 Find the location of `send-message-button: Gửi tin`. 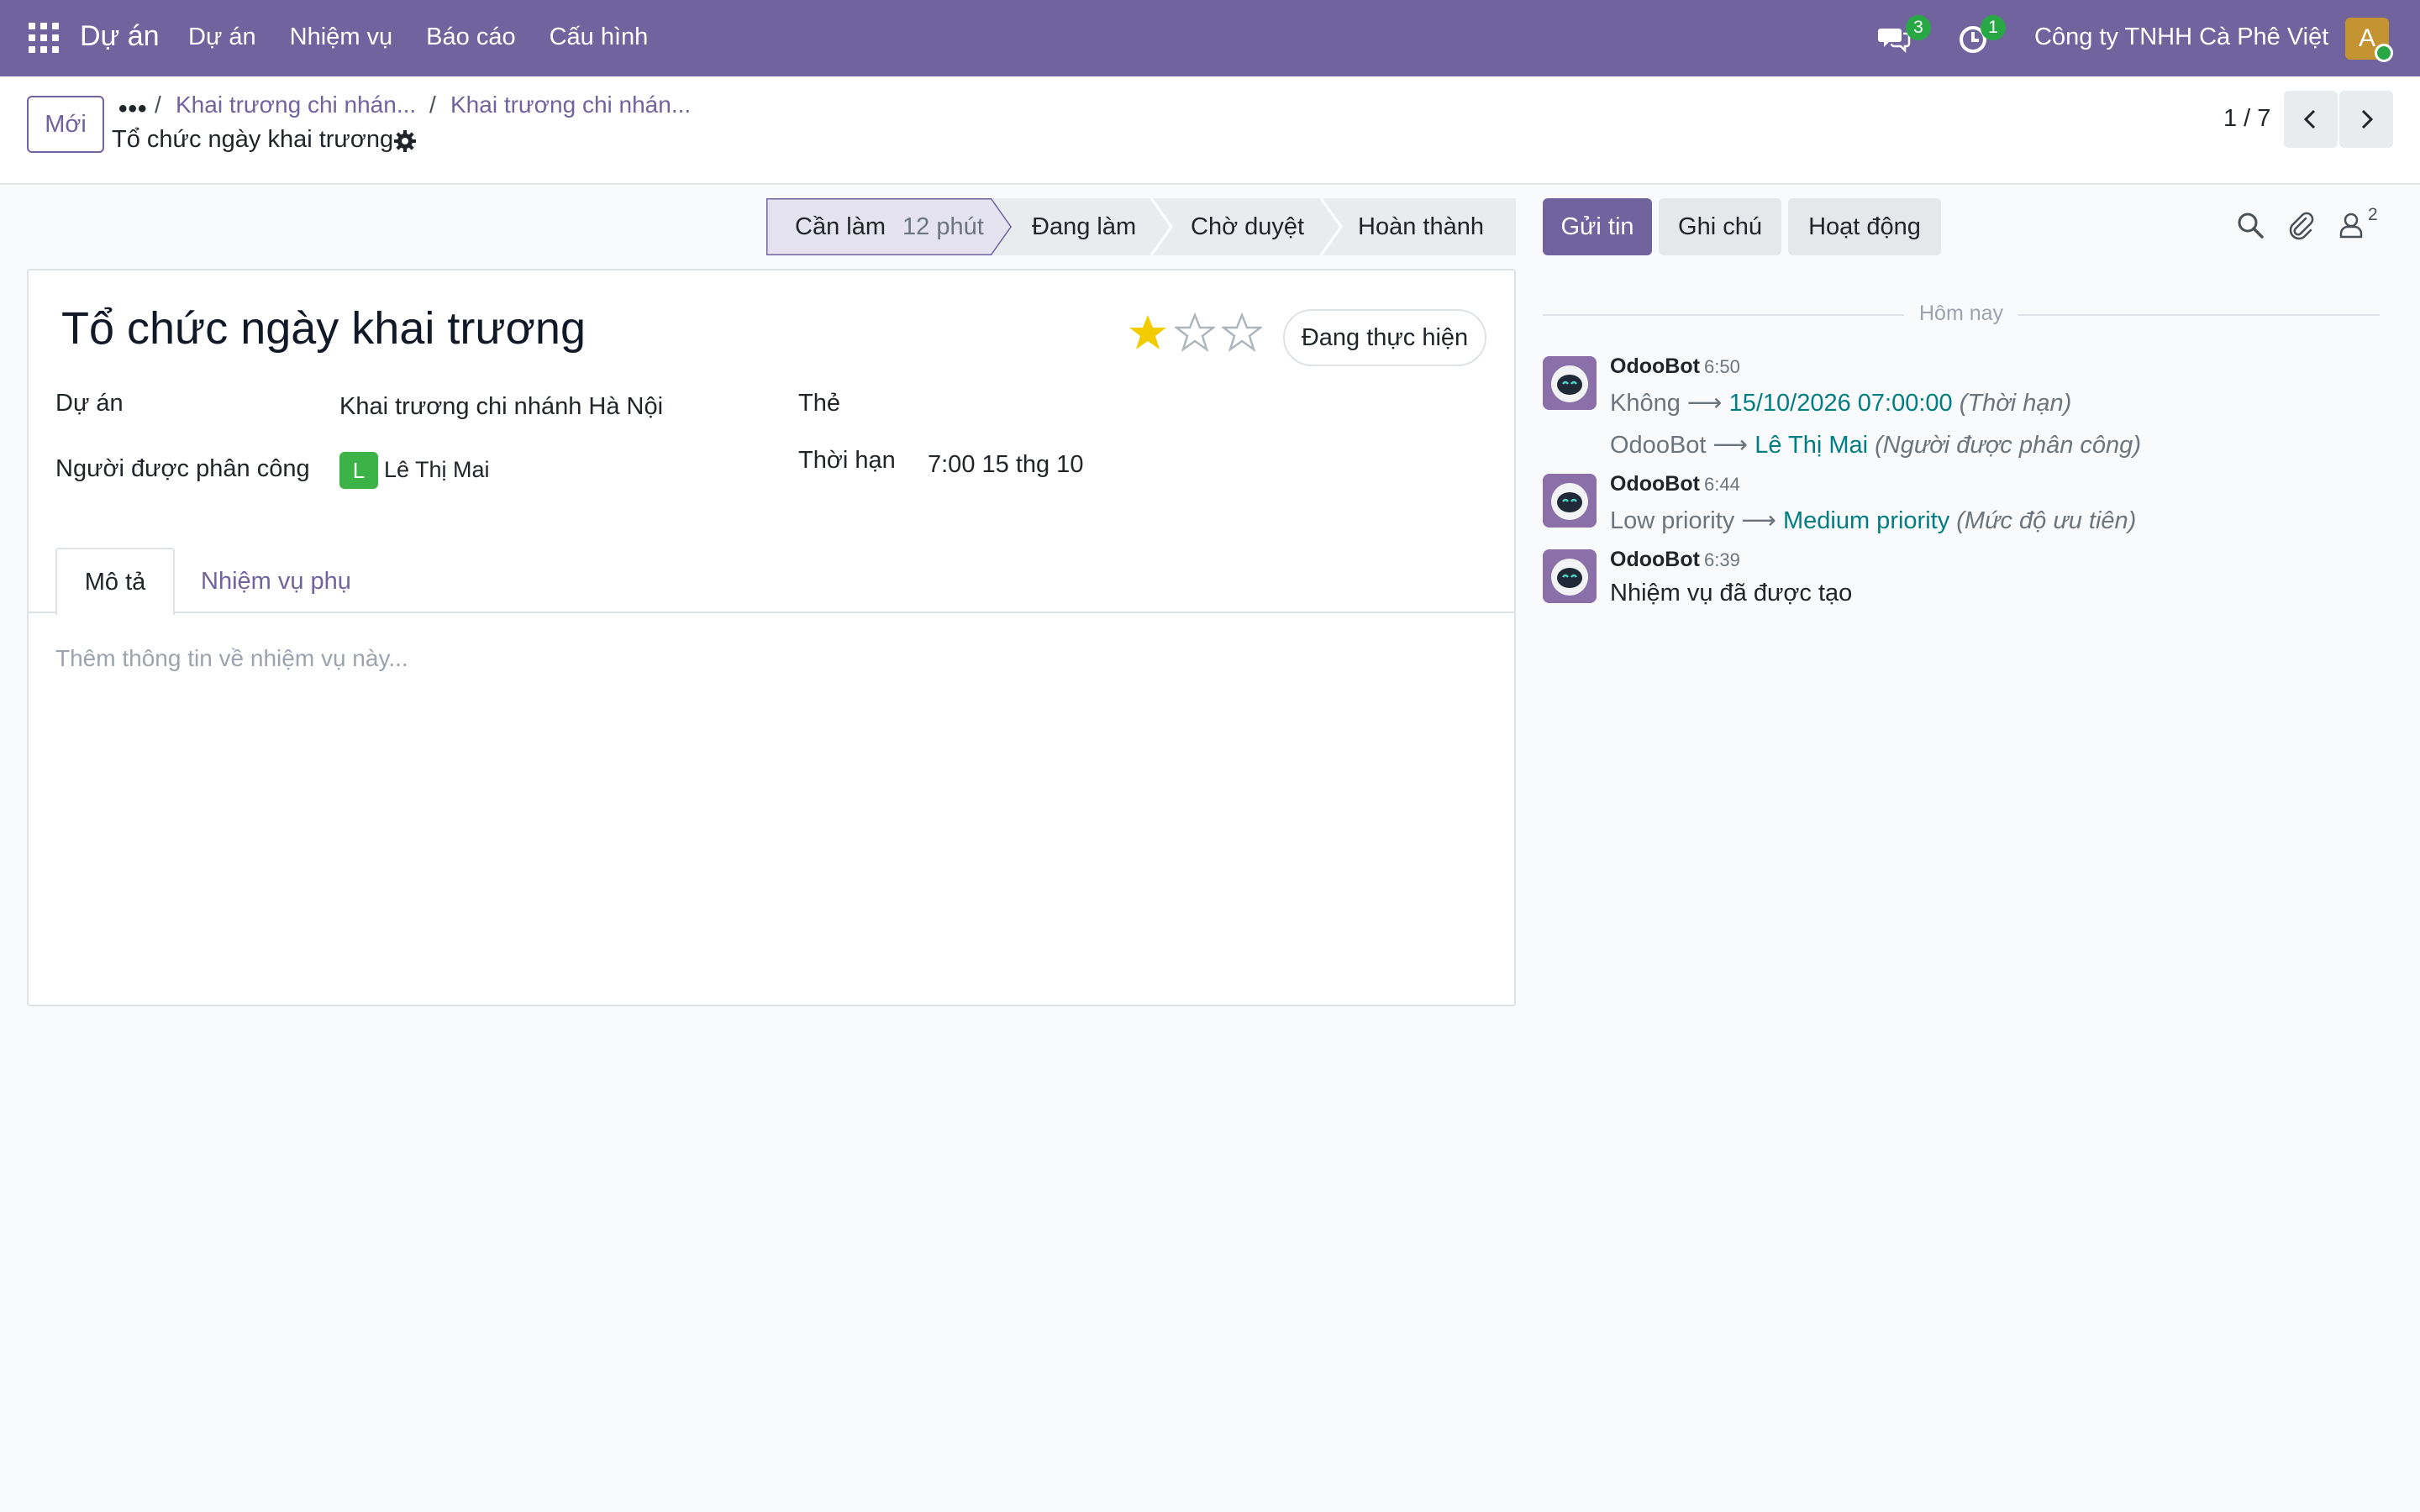

send-message-button: Gửi tin is located at coordinates (1597, 226).